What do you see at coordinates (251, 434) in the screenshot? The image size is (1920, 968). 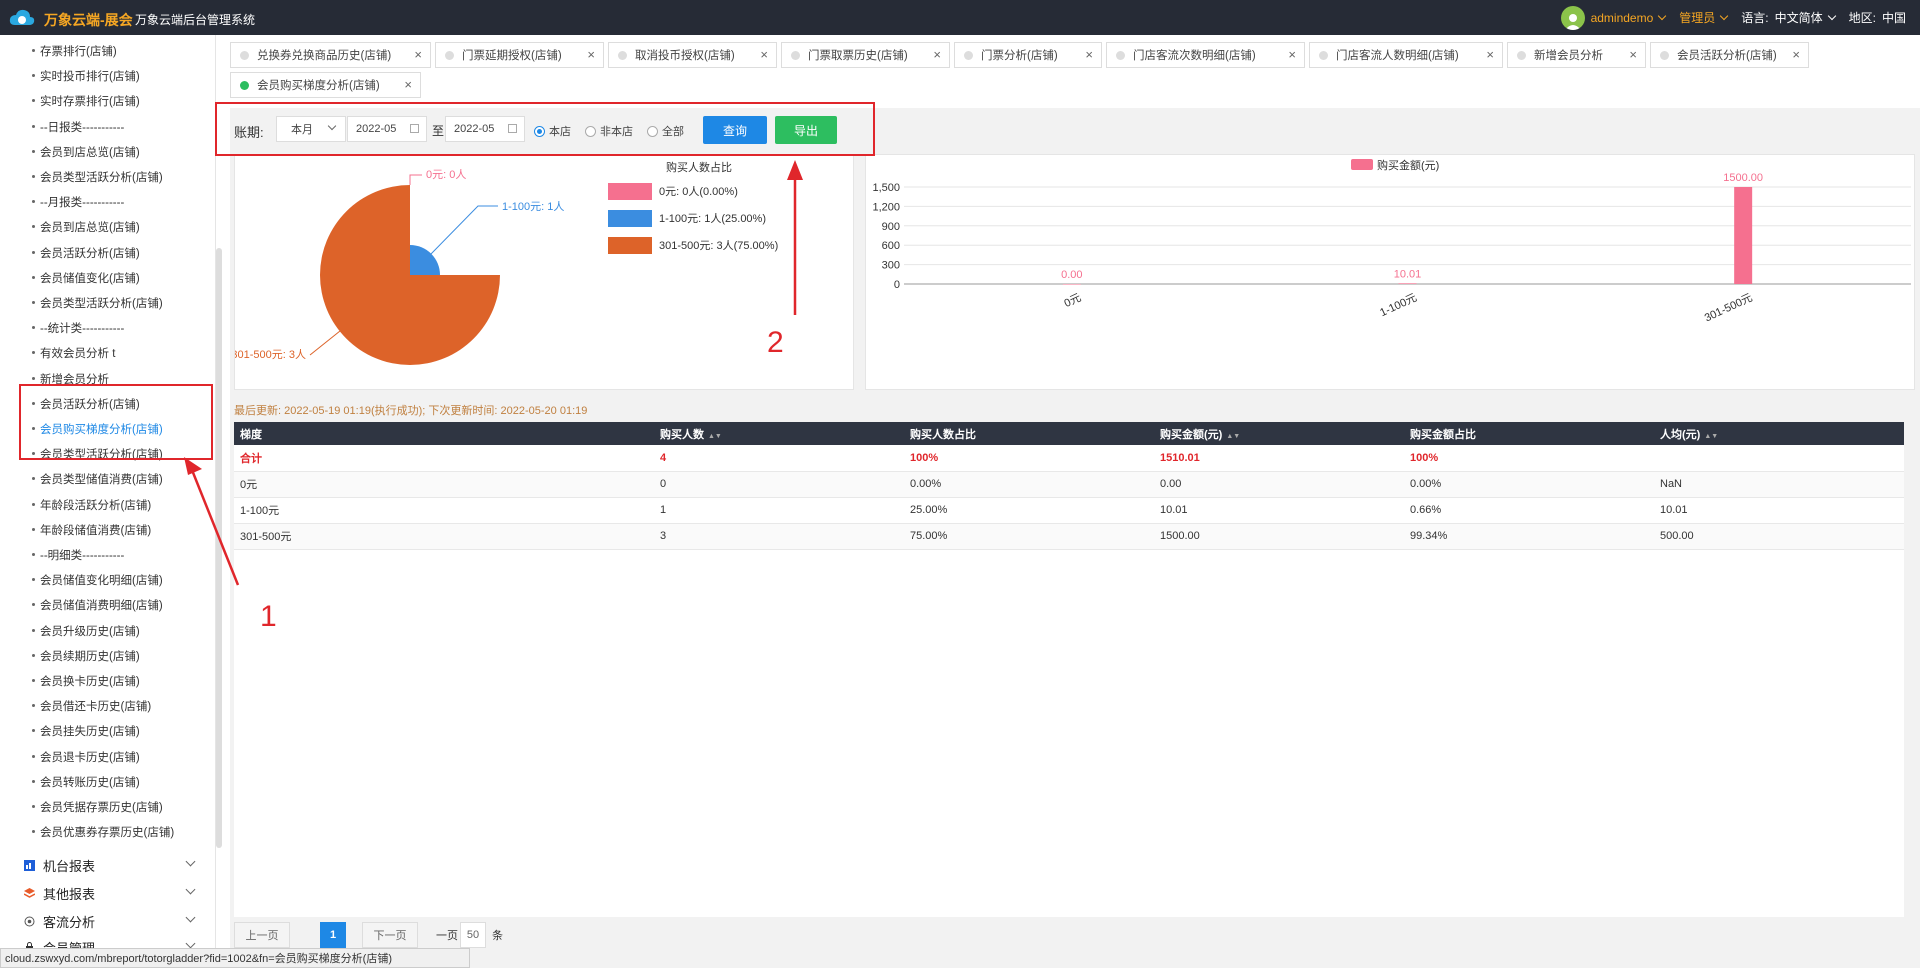 I see `column-header-label: 梯度` at bounding box center [251, 434].